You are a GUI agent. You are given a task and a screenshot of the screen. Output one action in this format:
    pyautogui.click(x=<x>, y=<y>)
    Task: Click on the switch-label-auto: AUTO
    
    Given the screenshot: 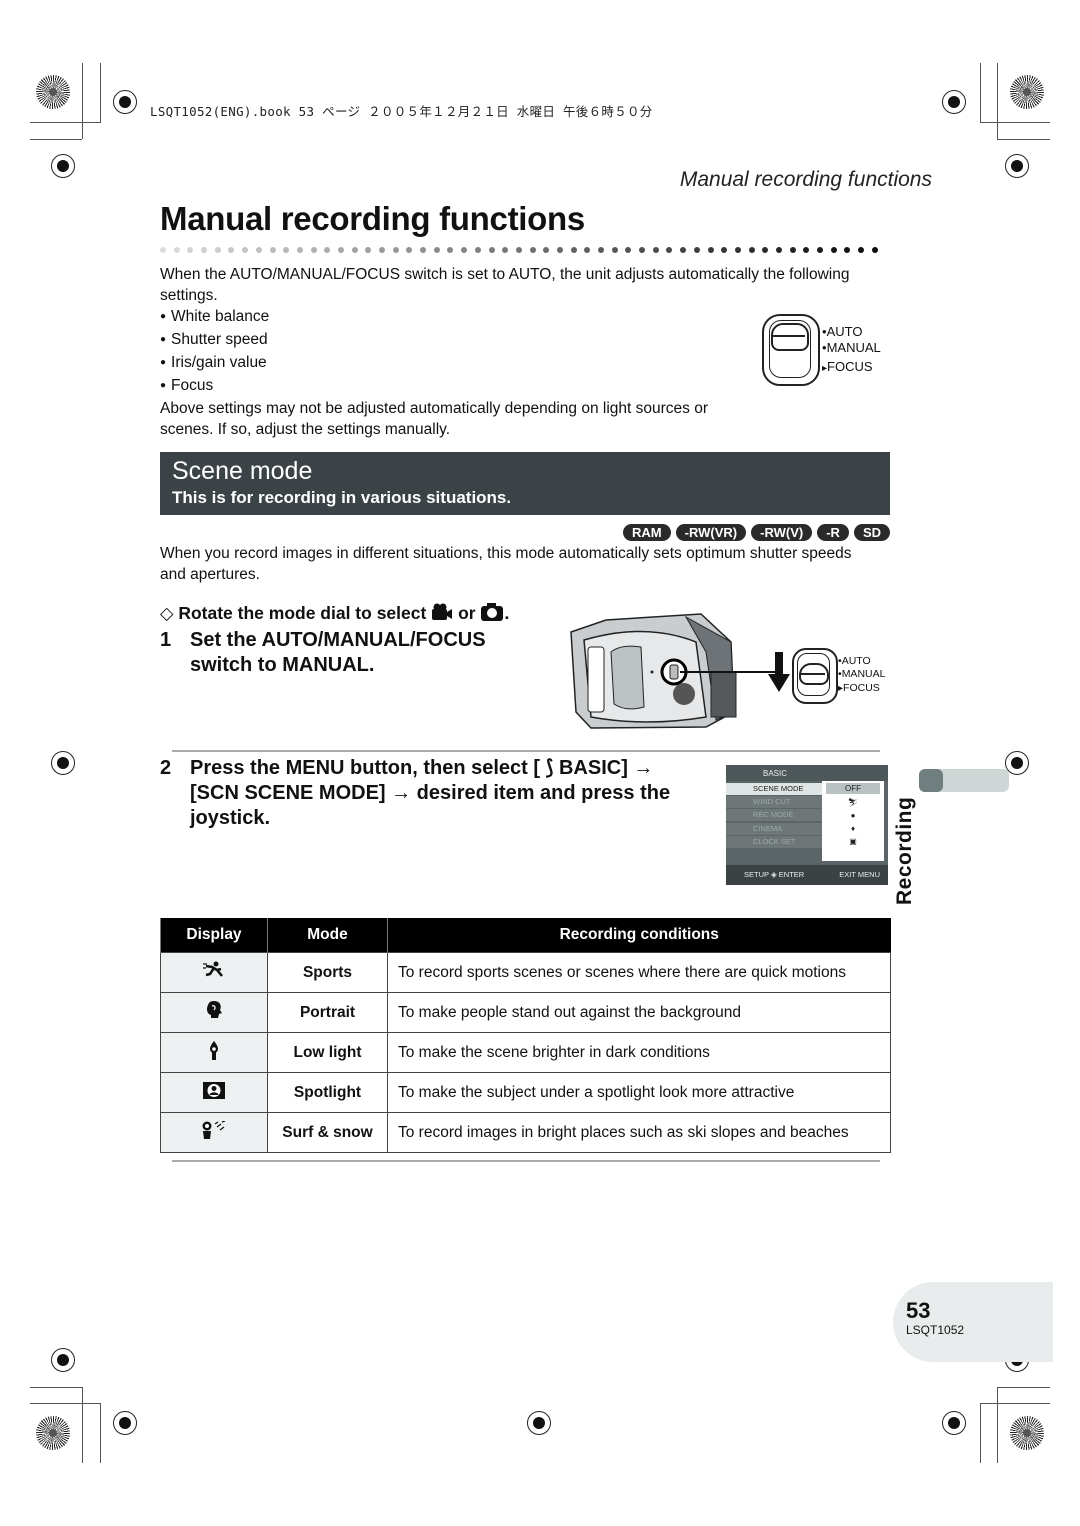 What is the action you would take?
    pyautogui.click(x=861, y=661)
    